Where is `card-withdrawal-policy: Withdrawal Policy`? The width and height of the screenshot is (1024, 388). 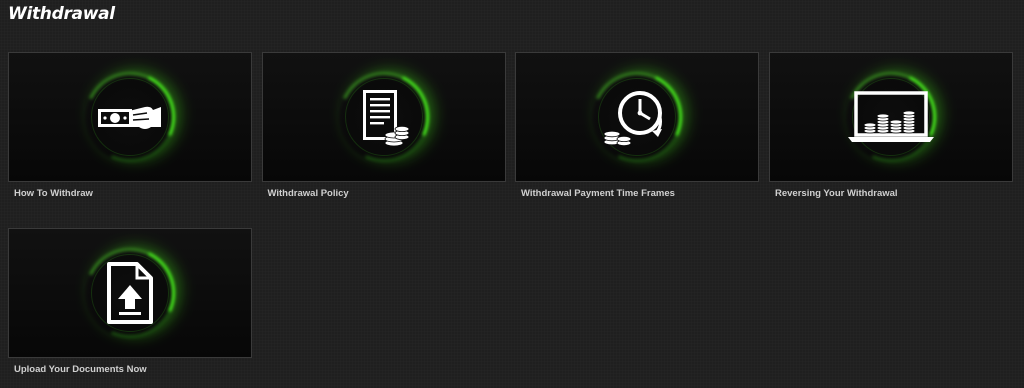 card-withdrawal-policy: Withdrawal Policy is located at coordinates (383, 125).